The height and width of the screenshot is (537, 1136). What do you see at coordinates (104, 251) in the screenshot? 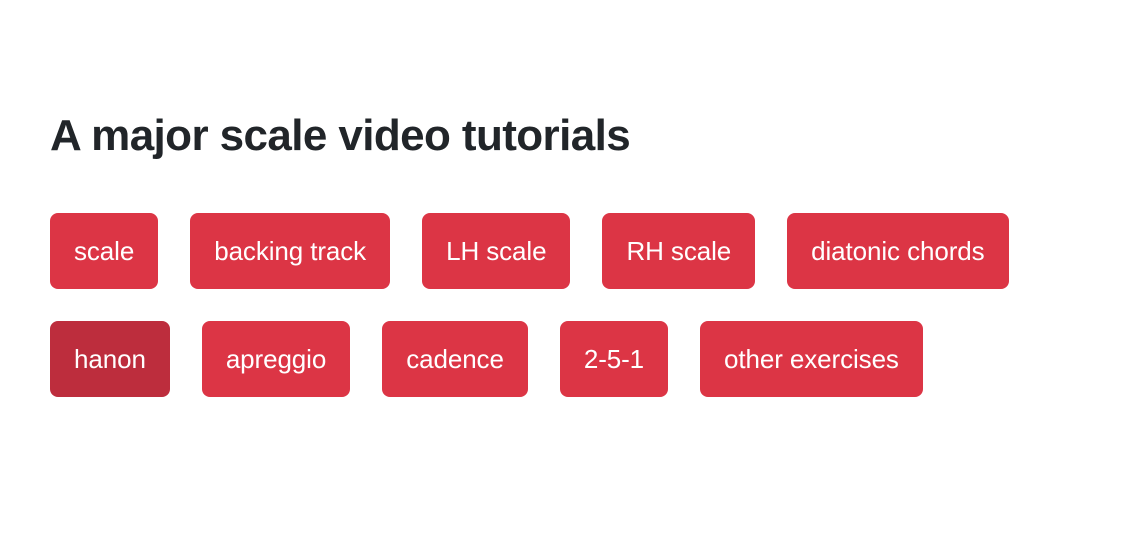
I see `tag-button-scale: scale` at bounding box center [104, 251].